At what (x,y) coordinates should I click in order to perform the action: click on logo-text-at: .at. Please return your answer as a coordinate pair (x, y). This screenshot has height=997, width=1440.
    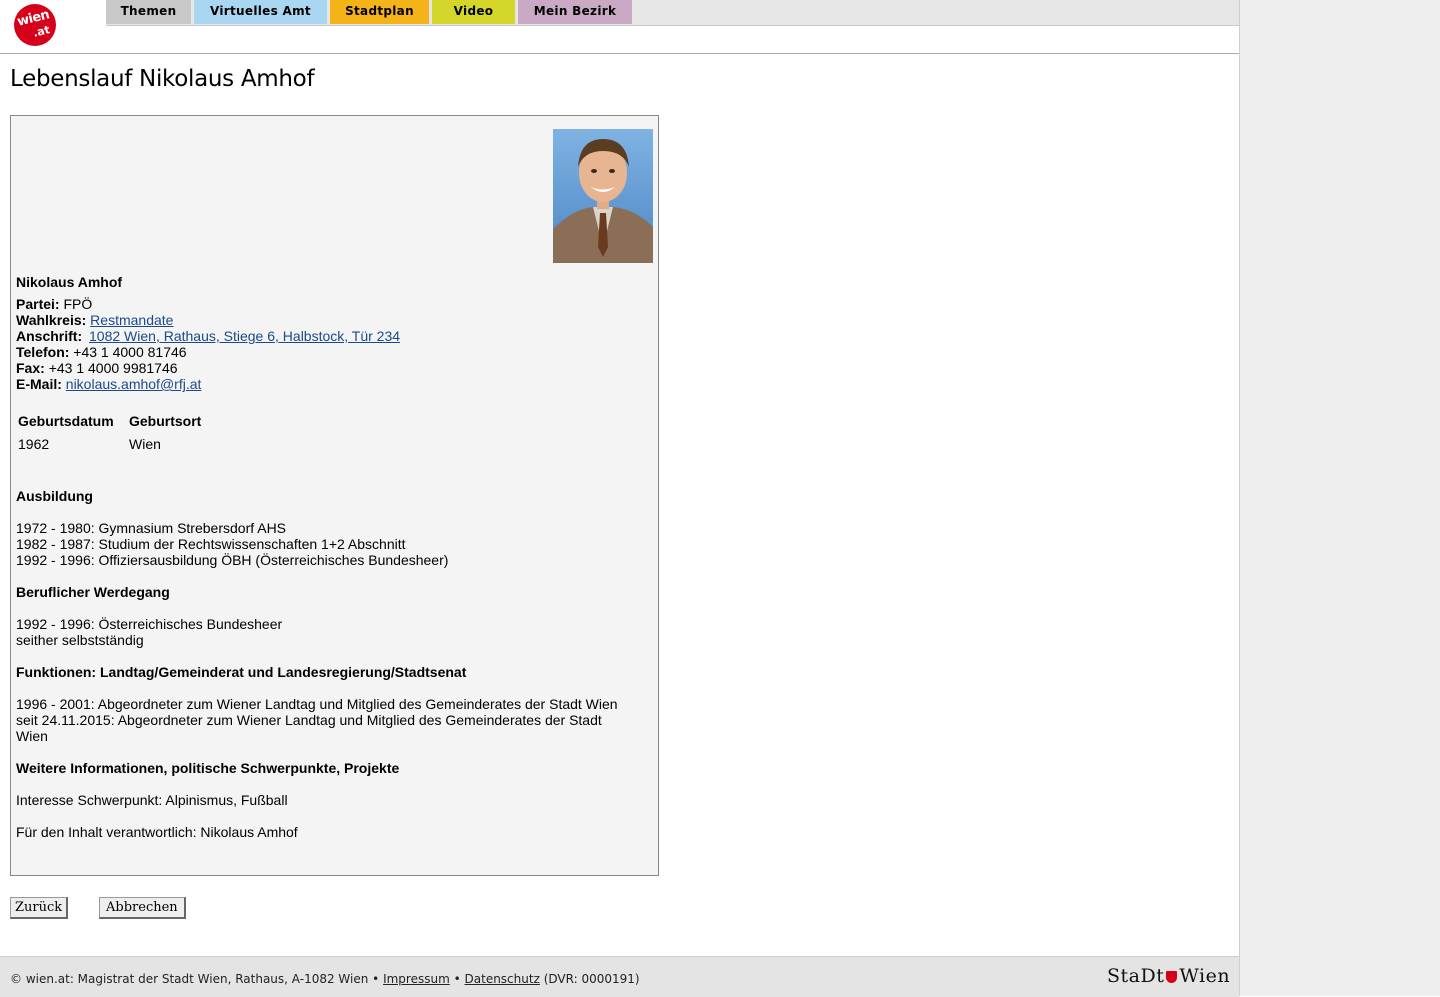
    Looking at the image, I should click on (41, 31).